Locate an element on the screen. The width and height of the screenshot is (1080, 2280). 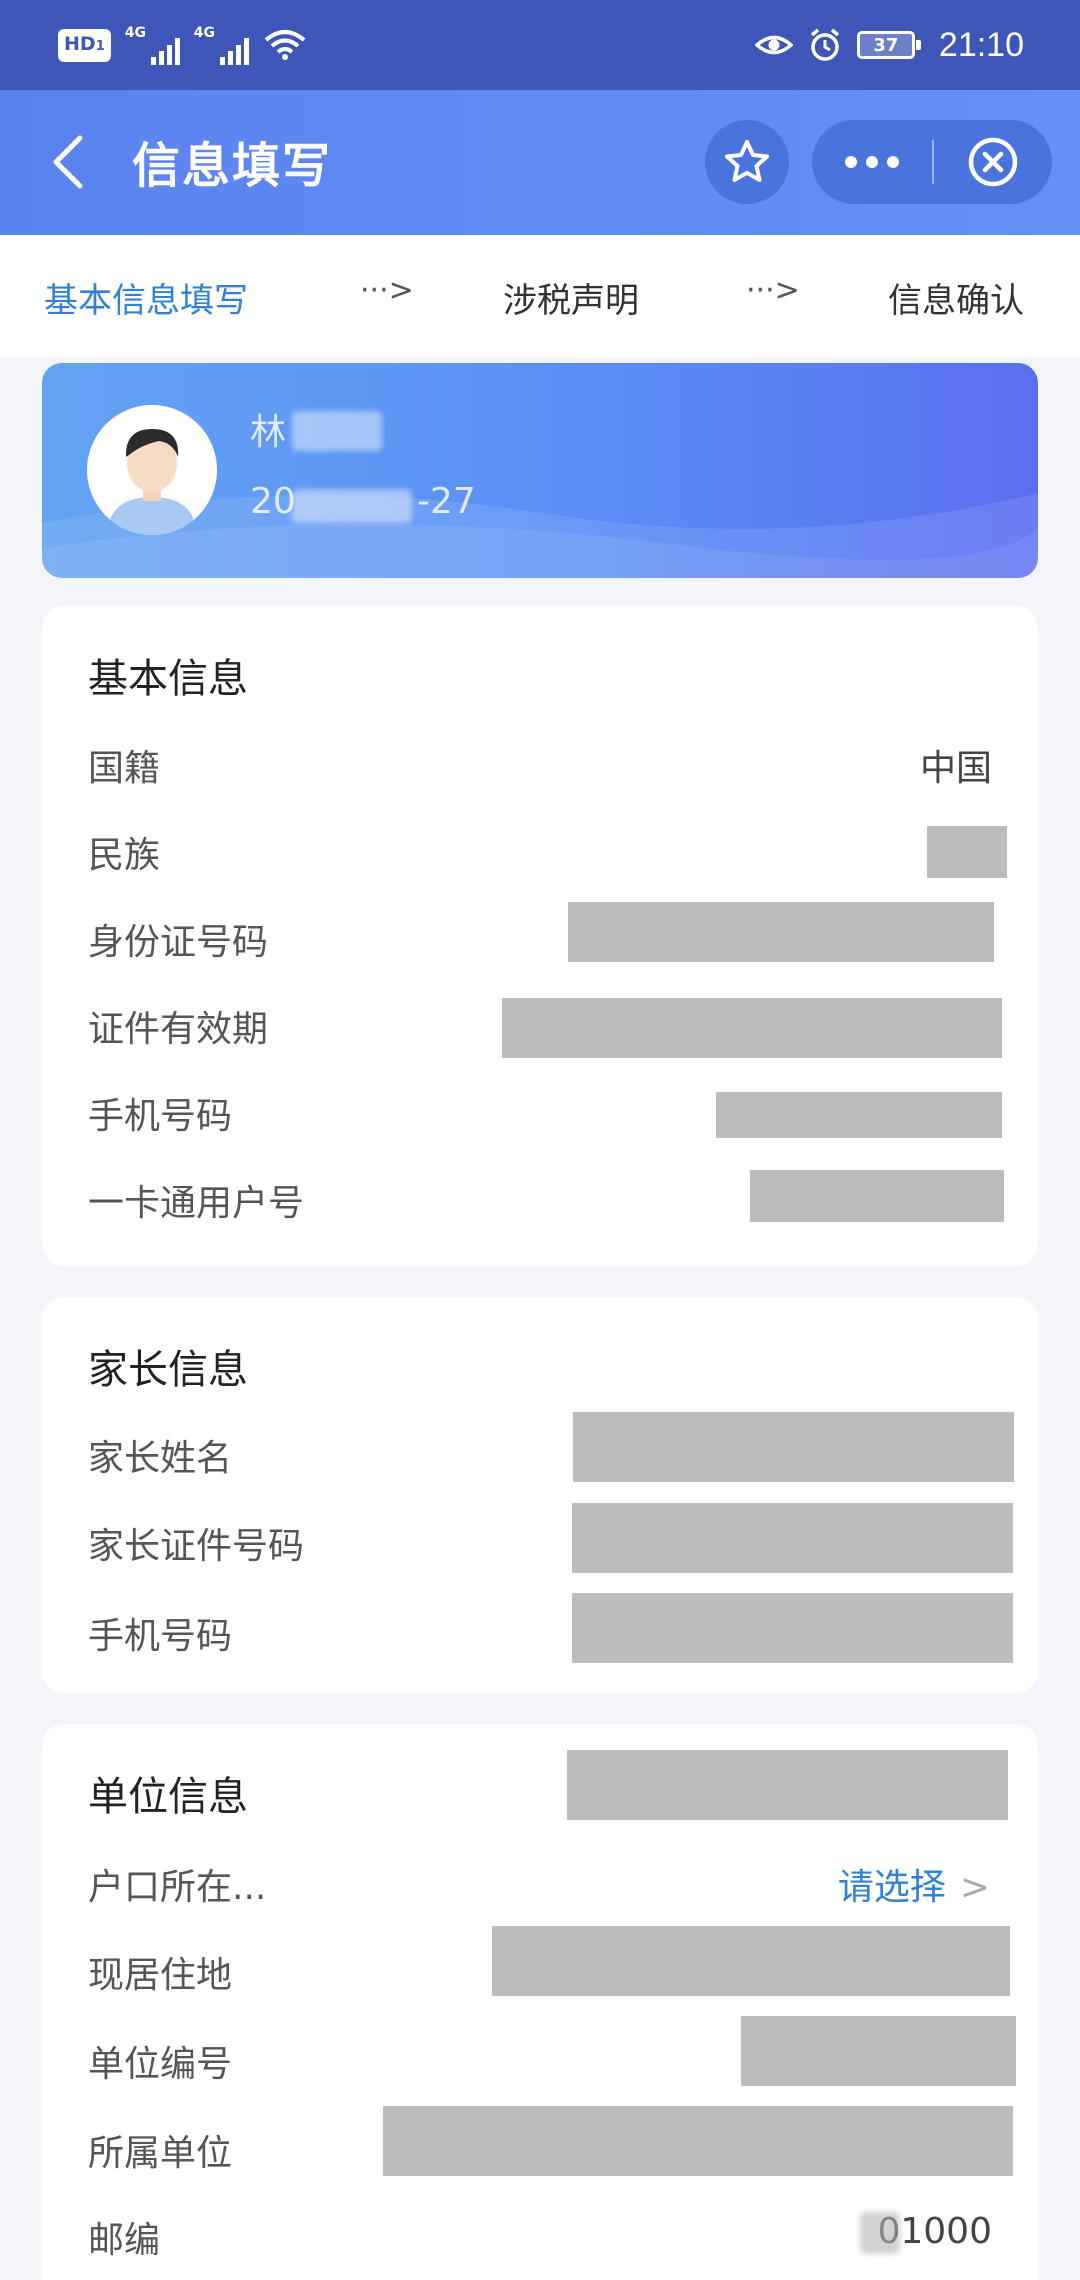
residence-label: 现居住地 is located at coordinates (160, 1975).